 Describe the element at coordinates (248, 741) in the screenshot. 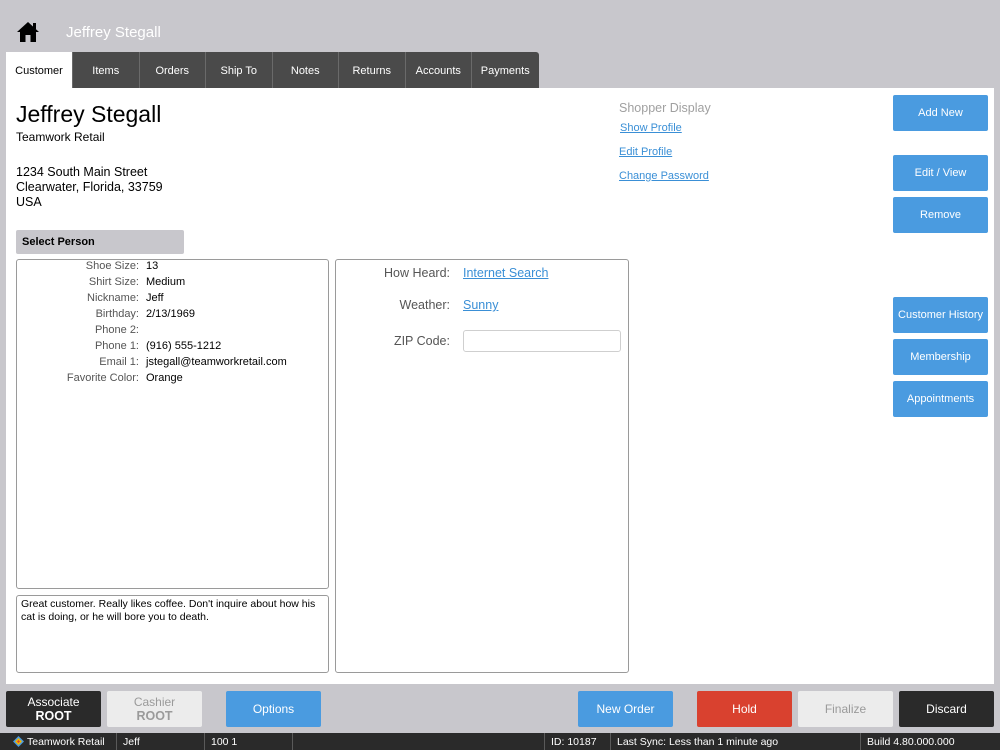

I see `status-register: 100 1` at that location.